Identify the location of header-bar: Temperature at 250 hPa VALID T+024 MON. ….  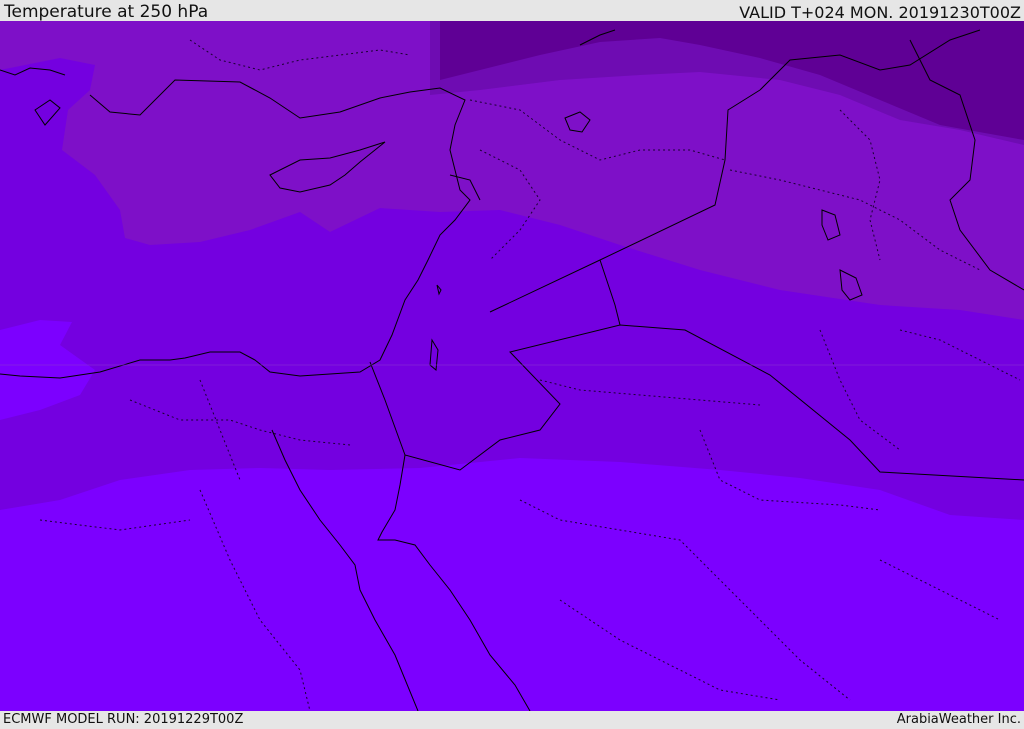
(512, 11).